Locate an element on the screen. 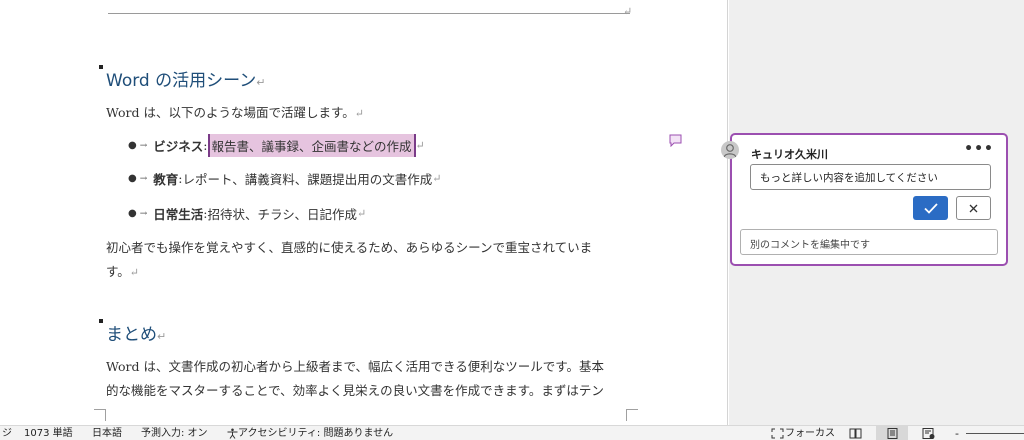 The width and height of the screenshot is (1024, 440). bullet-item-daily-life: ● → 日常生活: 招待状、チラシ、日記作成 ↵ is located at coordinates (247, 213).